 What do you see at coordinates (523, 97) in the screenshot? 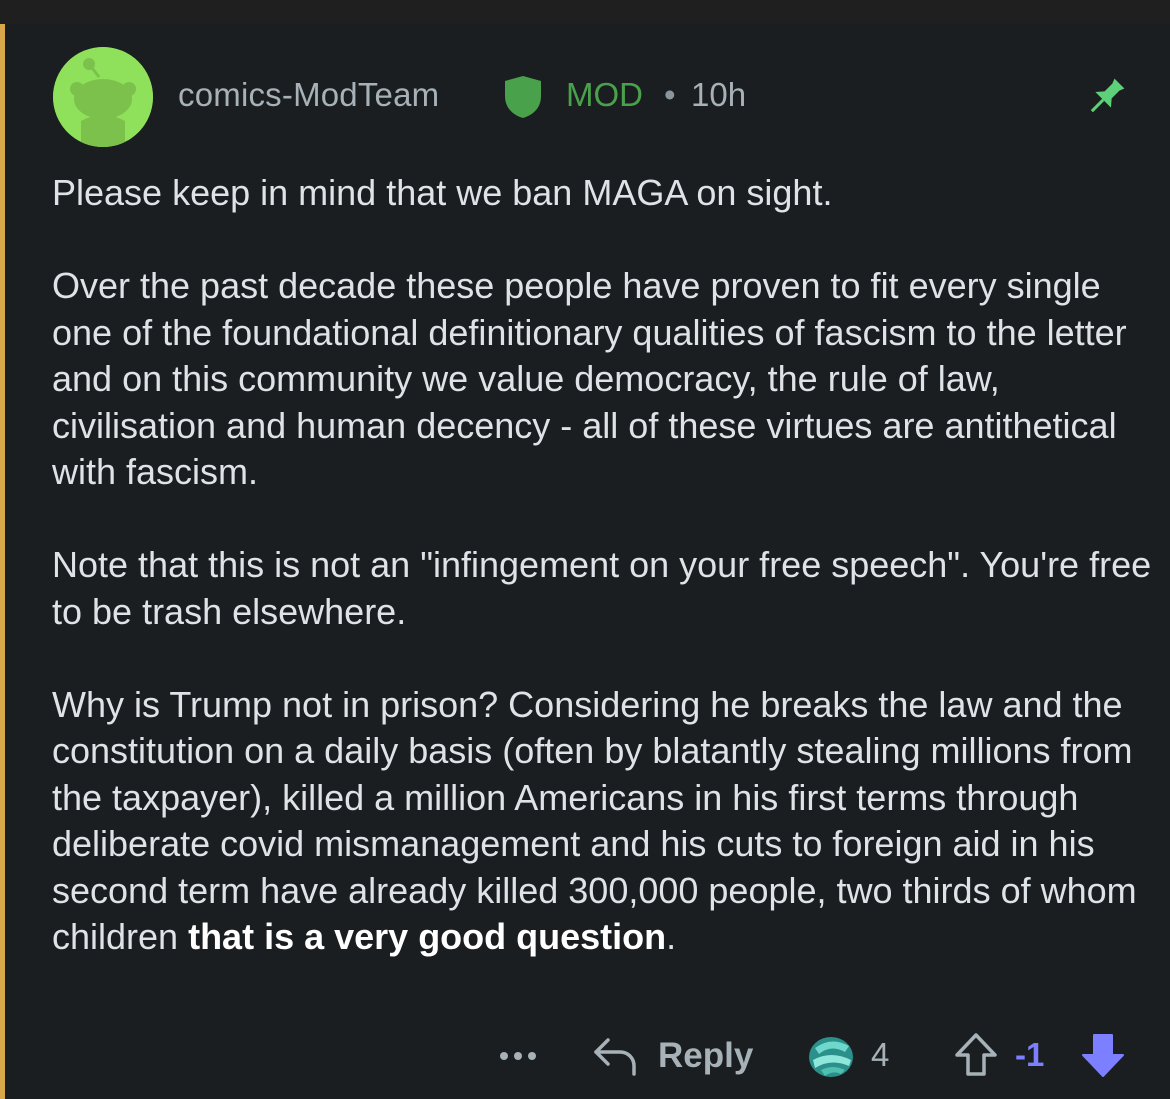
I see `mod-shield-icon` at bounding box center [523, 97].